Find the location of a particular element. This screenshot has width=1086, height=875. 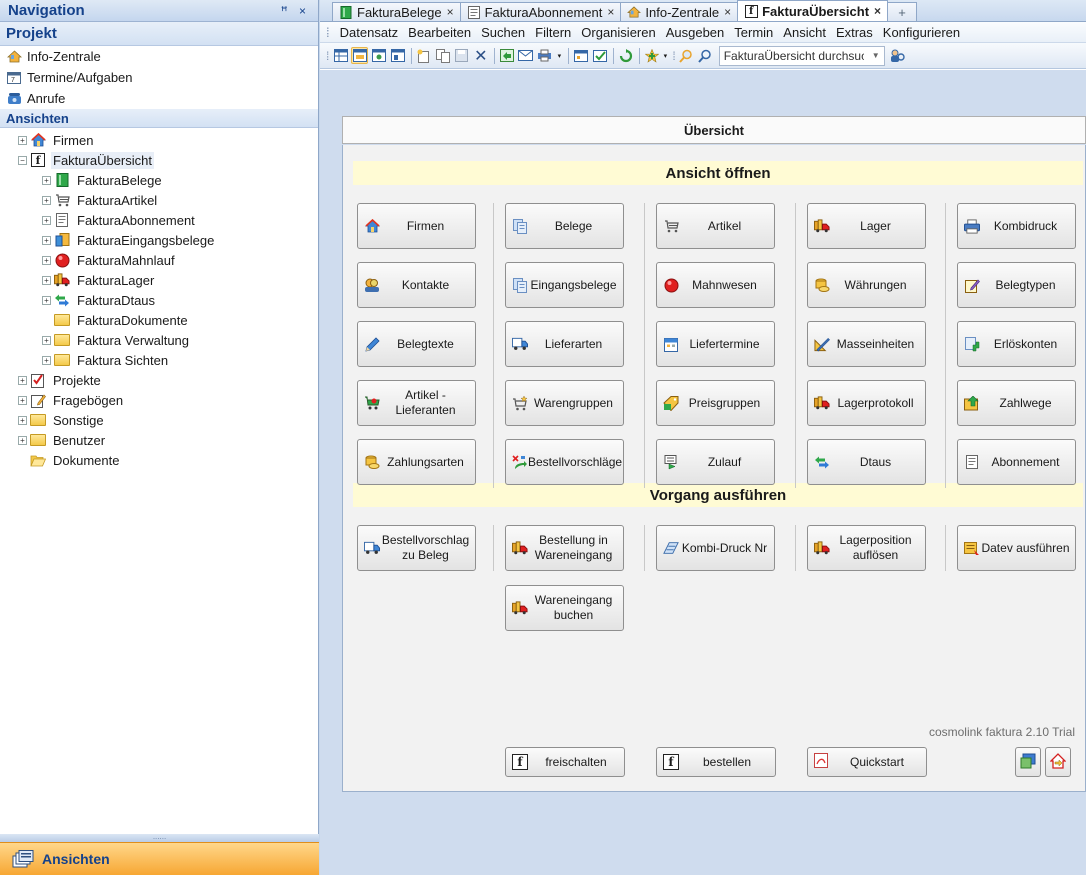

refresh-icon is located at coordinates (625, 55).